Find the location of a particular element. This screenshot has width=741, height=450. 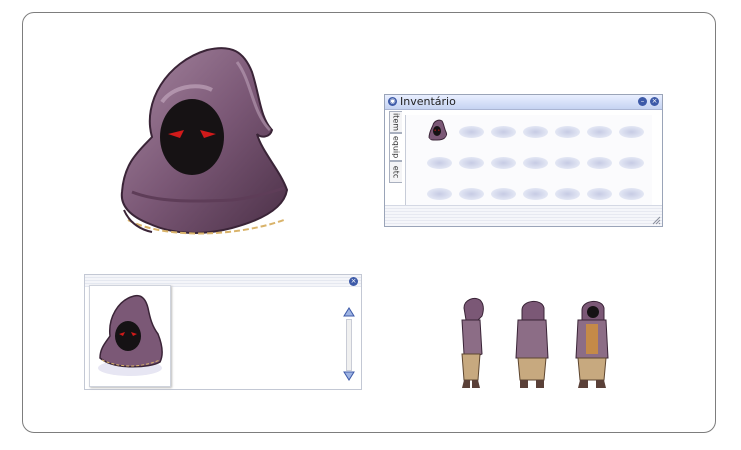

hood-item-icon is located at coordinates (437, 130).